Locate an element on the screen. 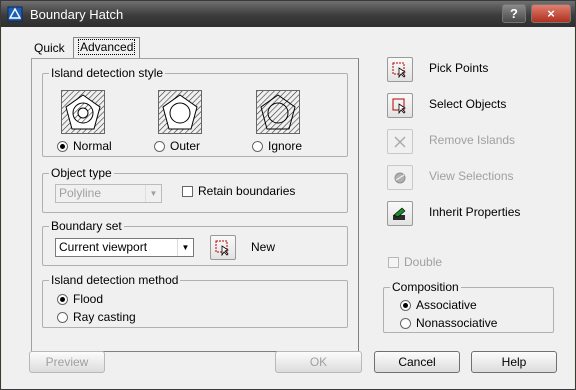 This screenshot has height=390, width=576. new-boundary-set-button is located at coordinates (223, 247).